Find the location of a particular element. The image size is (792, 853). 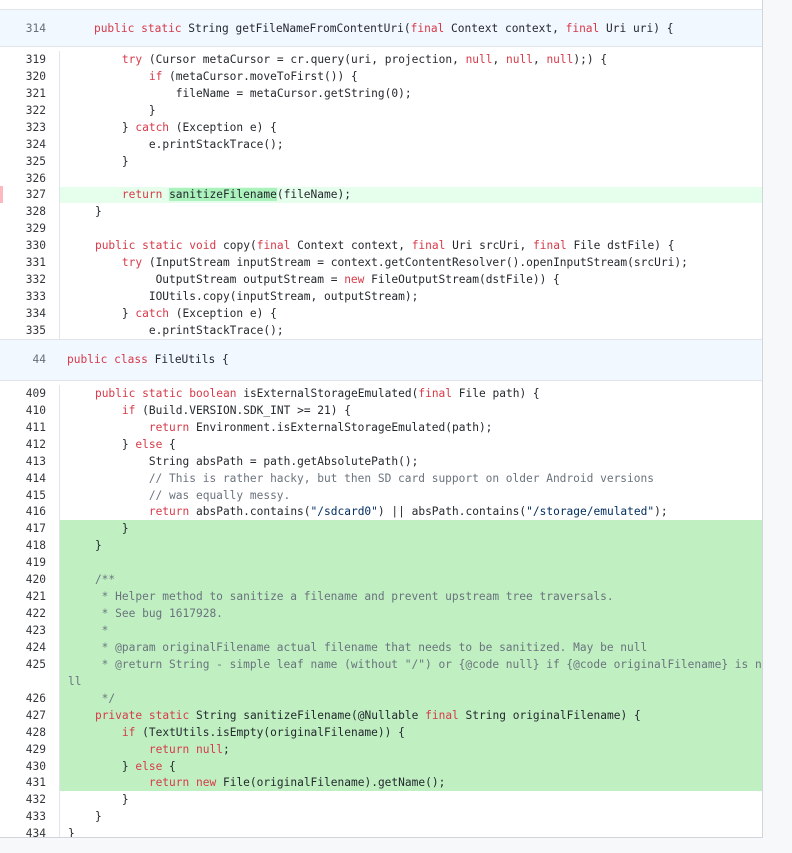

line-number: 422 is located at coordinates (23, 613).